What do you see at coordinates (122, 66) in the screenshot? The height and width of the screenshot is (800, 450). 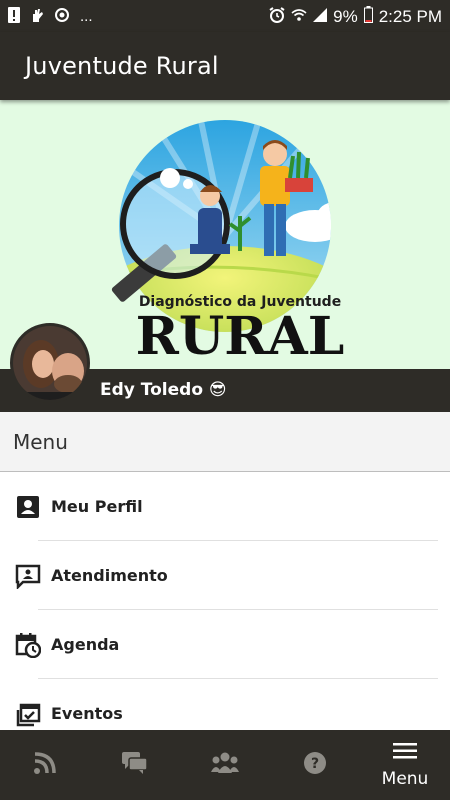 I see `app-title: Juventude Rural` at bounding box center [122, 66].